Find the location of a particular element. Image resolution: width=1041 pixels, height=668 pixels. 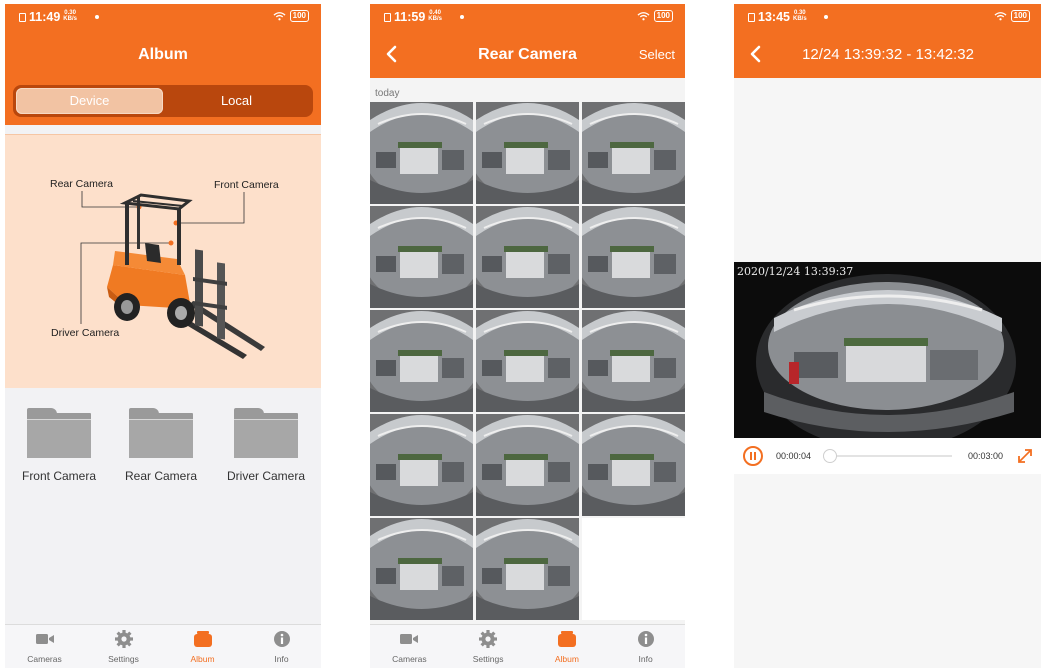

seek-knob is located at coordinates (829, 456).